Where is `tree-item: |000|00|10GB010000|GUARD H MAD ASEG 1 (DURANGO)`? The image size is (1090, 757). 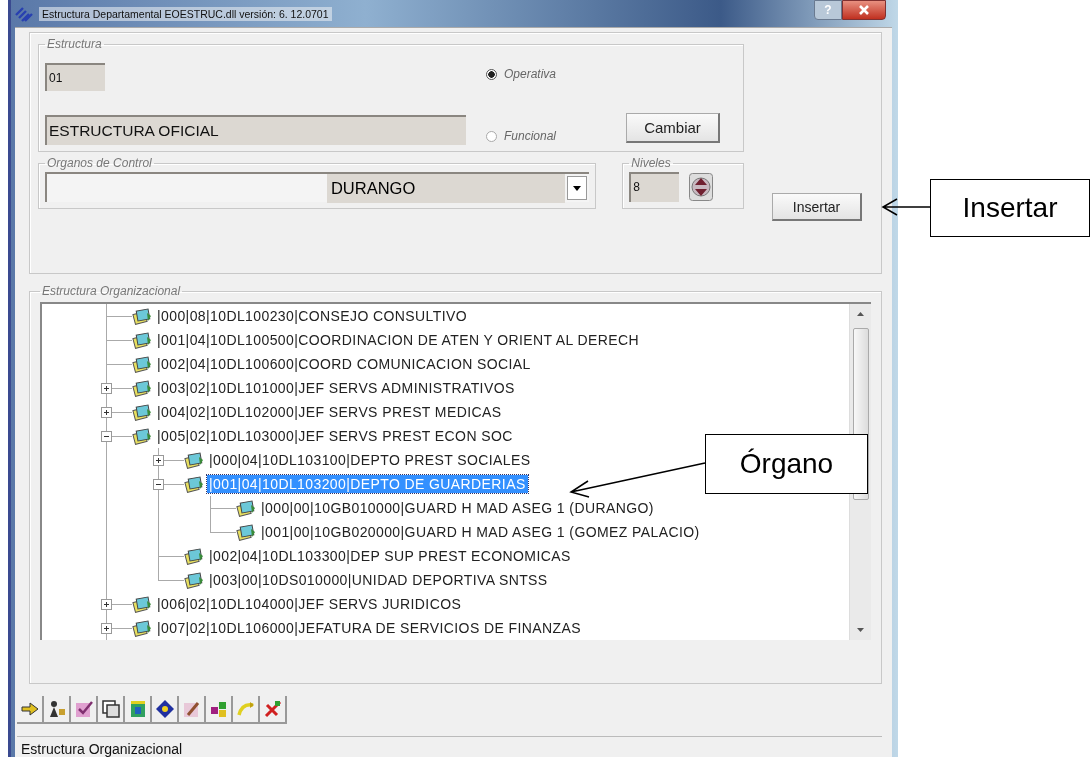
tree-item: |000|00|10GB010000|GUARD H MAD ASEG 1 (DURANGO) is located at coordinates (457, 508).